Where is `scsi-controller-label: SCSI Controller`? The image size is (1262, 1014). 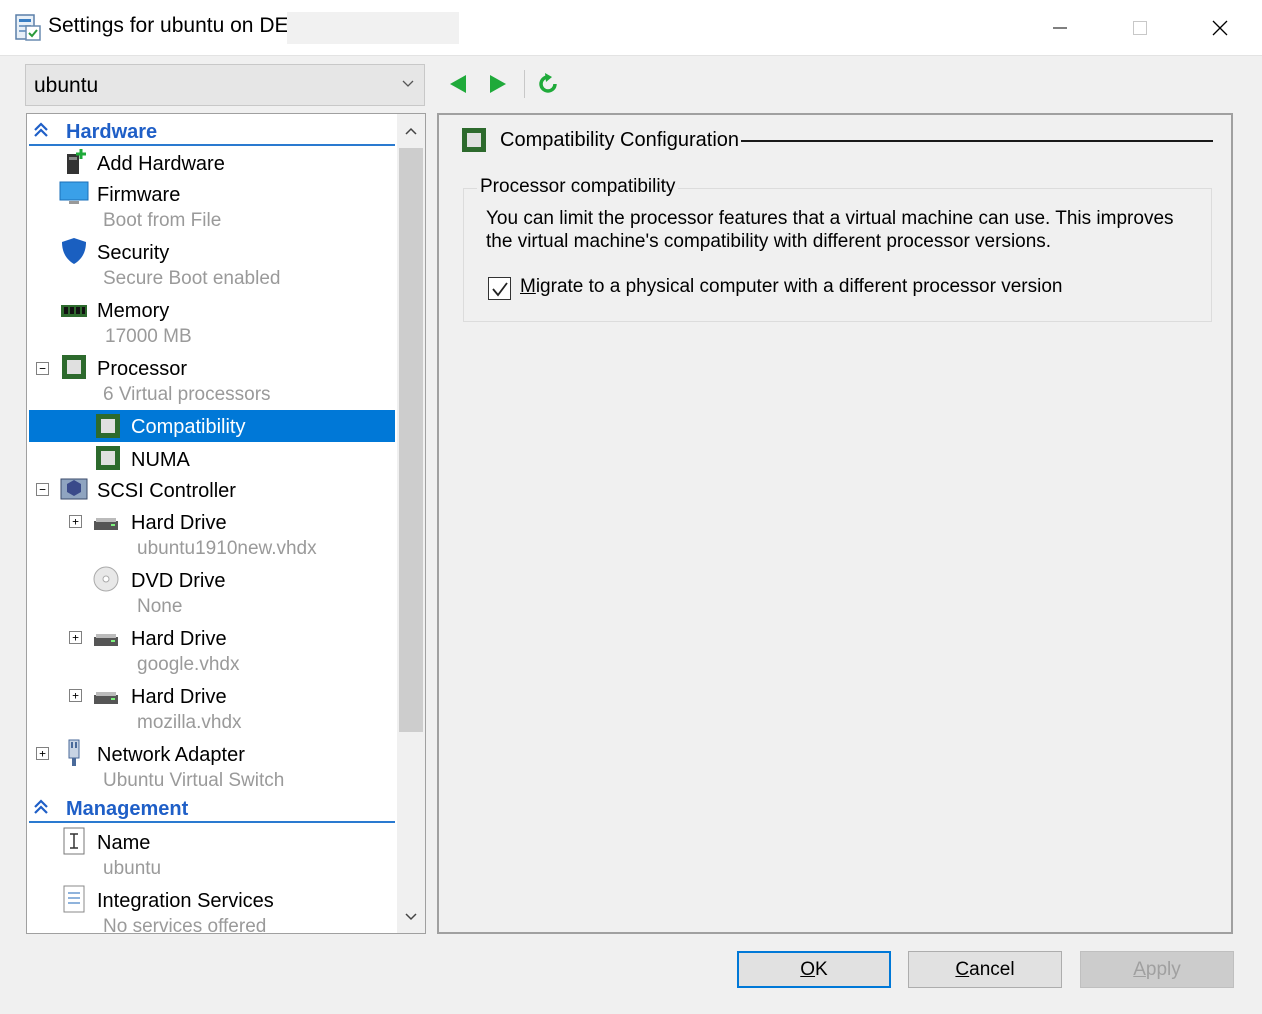 scsi-controller-label: SCSI Controller is located at coordinates (166, 491).